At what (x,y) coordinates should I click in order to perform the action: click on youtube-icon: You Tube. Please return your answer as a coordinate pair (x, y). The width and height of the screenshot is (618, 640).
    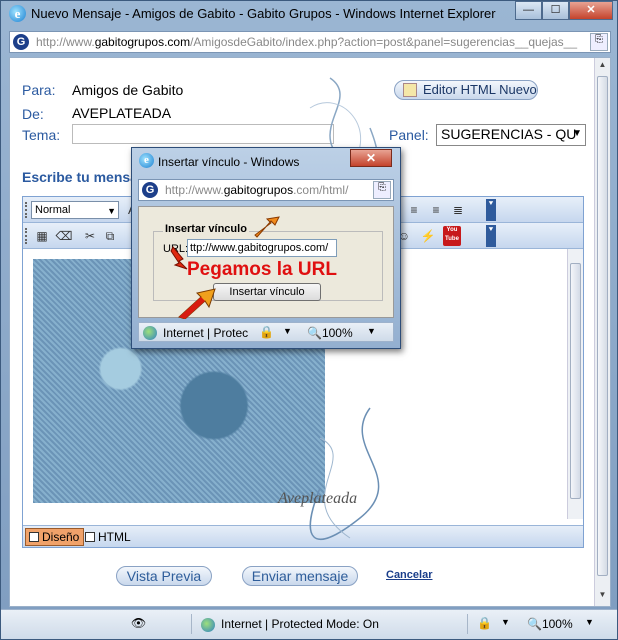
    Looking at the image, I should click on (452, 236).